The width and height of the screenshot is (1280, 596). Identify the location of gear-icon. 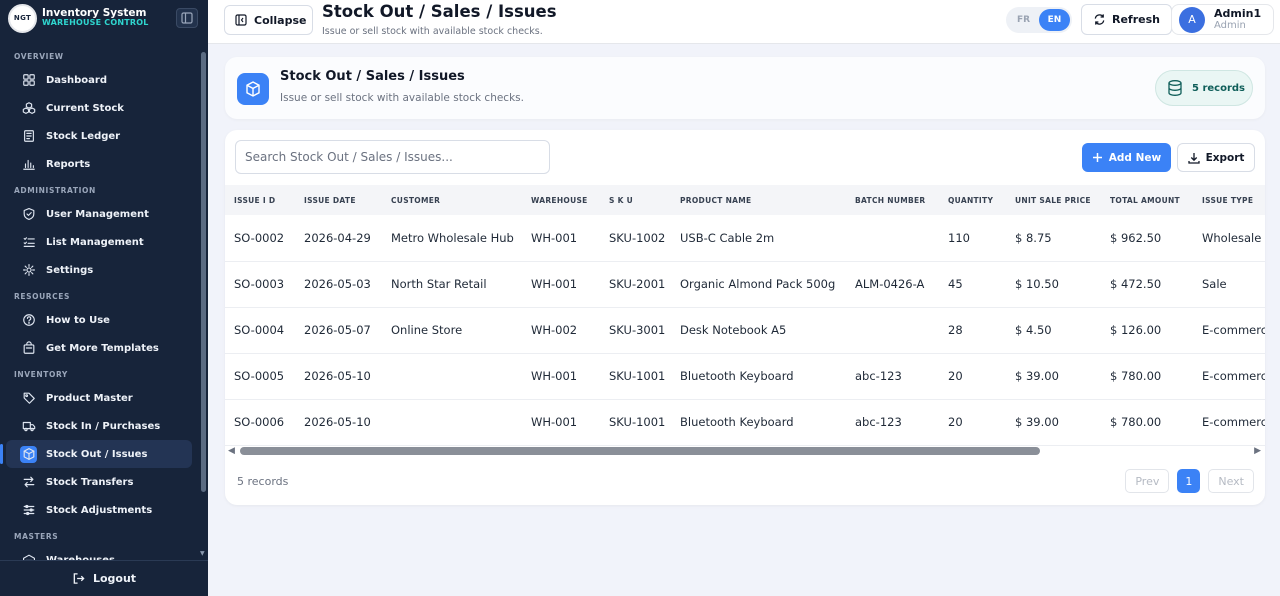
(28, 270).